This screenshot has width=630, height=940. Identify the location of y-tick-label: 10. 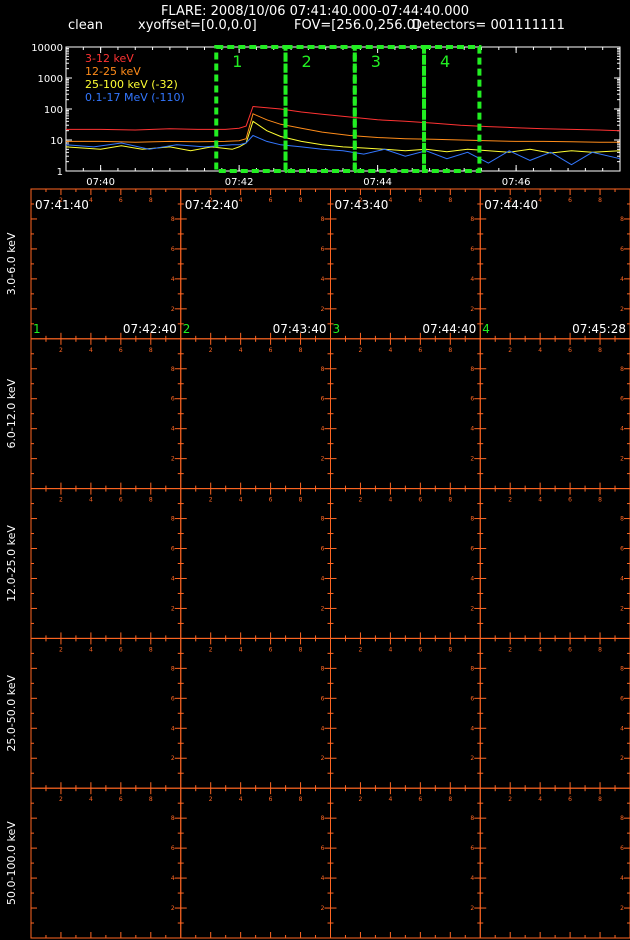
(56, 141).